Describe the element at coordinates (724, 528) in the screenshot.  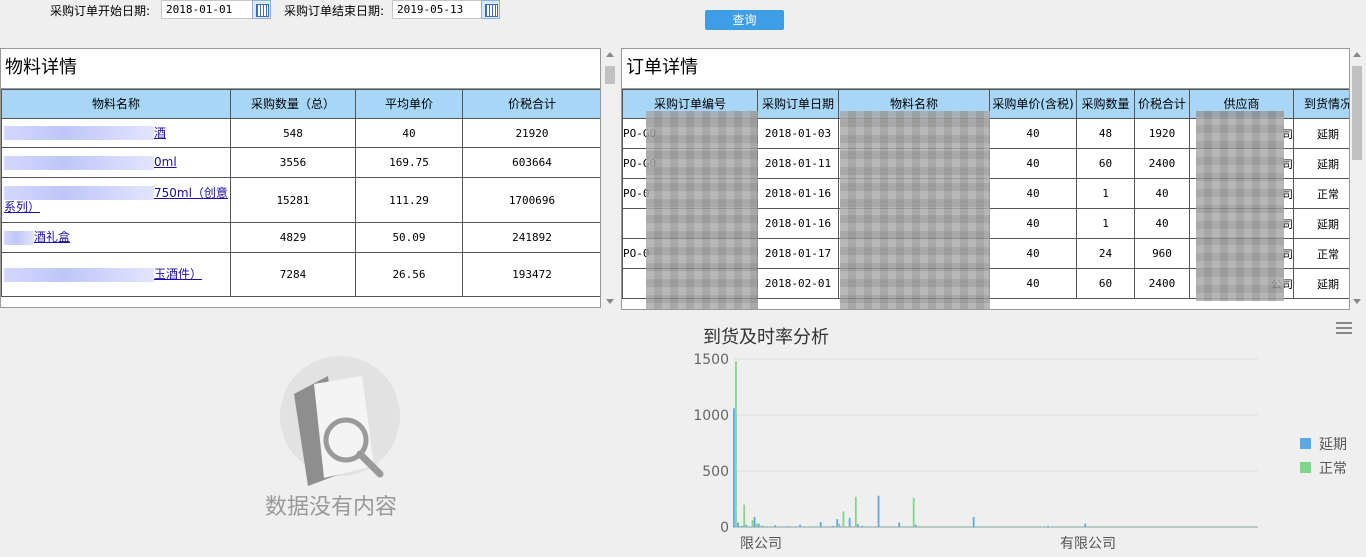
I see `y-tick-label: 0` at that location.